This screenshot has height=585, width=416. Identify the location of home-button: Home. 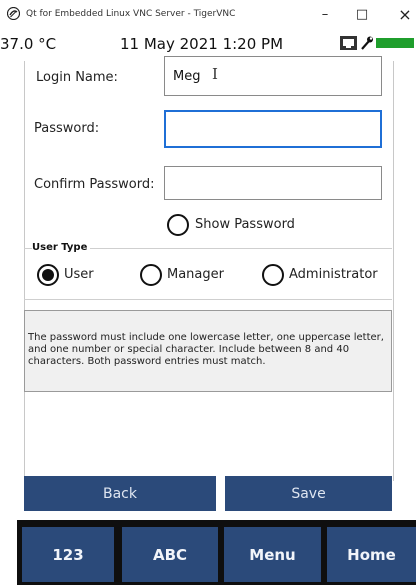
(371, 554).